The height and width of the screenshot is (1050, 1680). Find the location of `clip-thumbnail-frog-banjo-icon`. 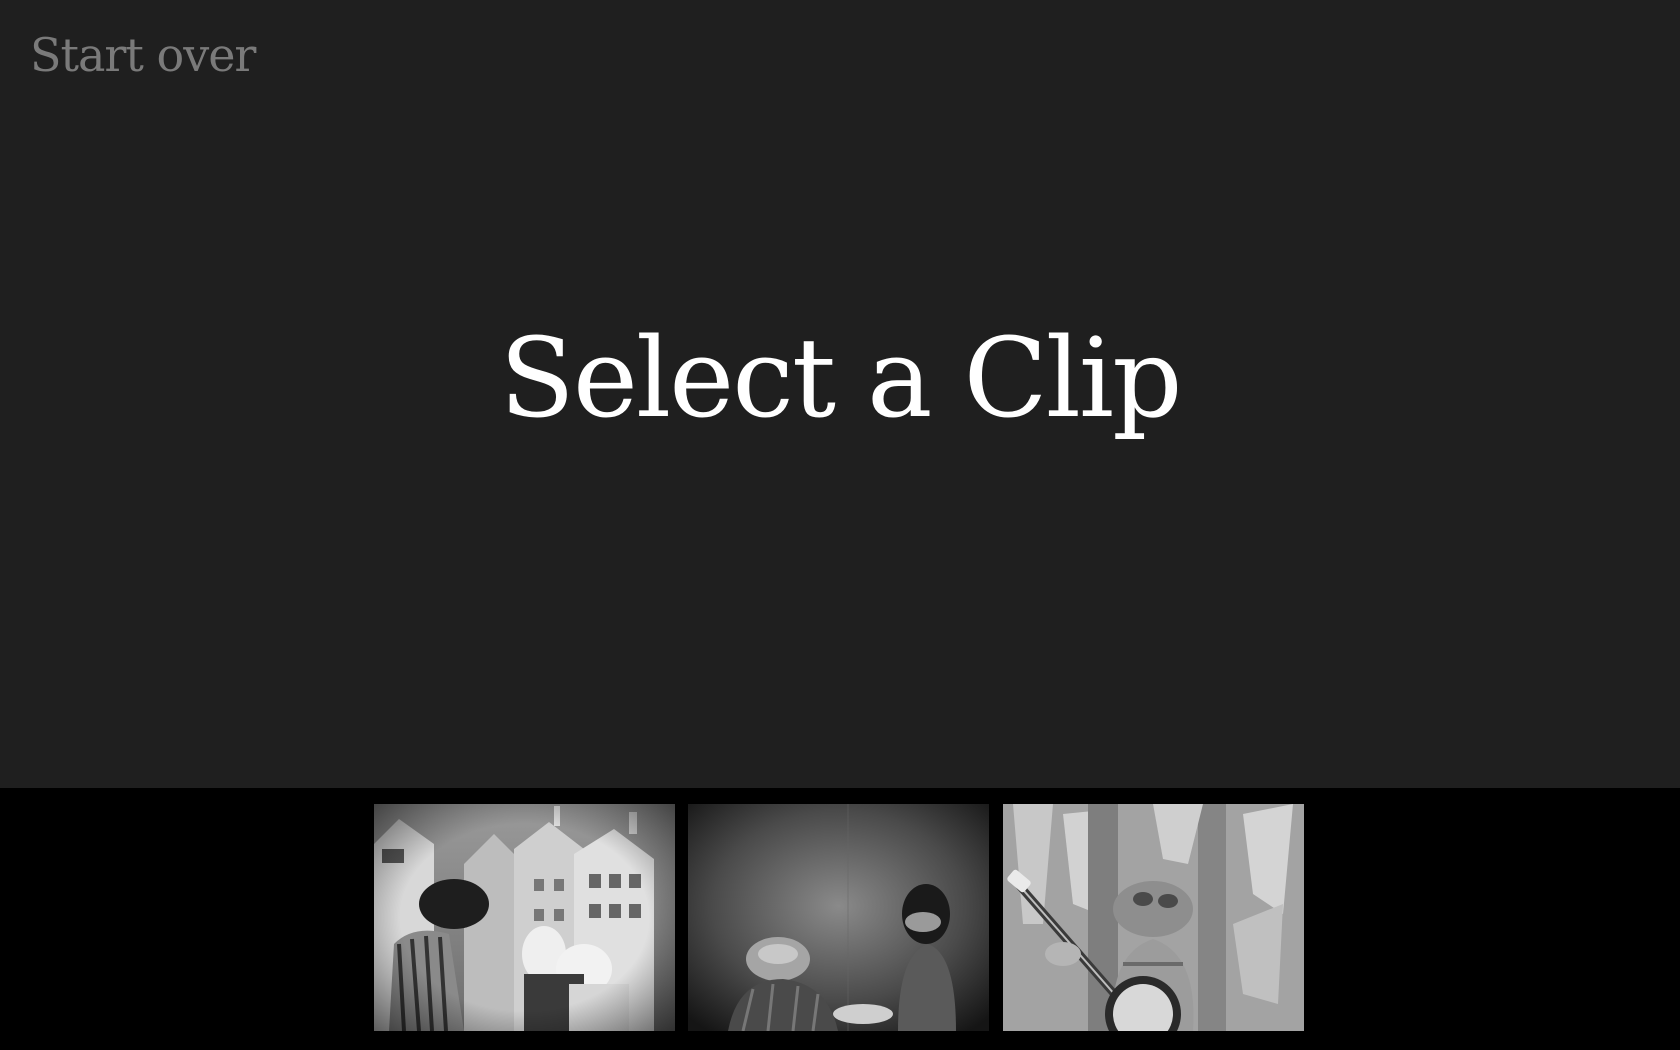

clip-thumbnail-frog-banjo-icon is located at coordinates (1153, 917).